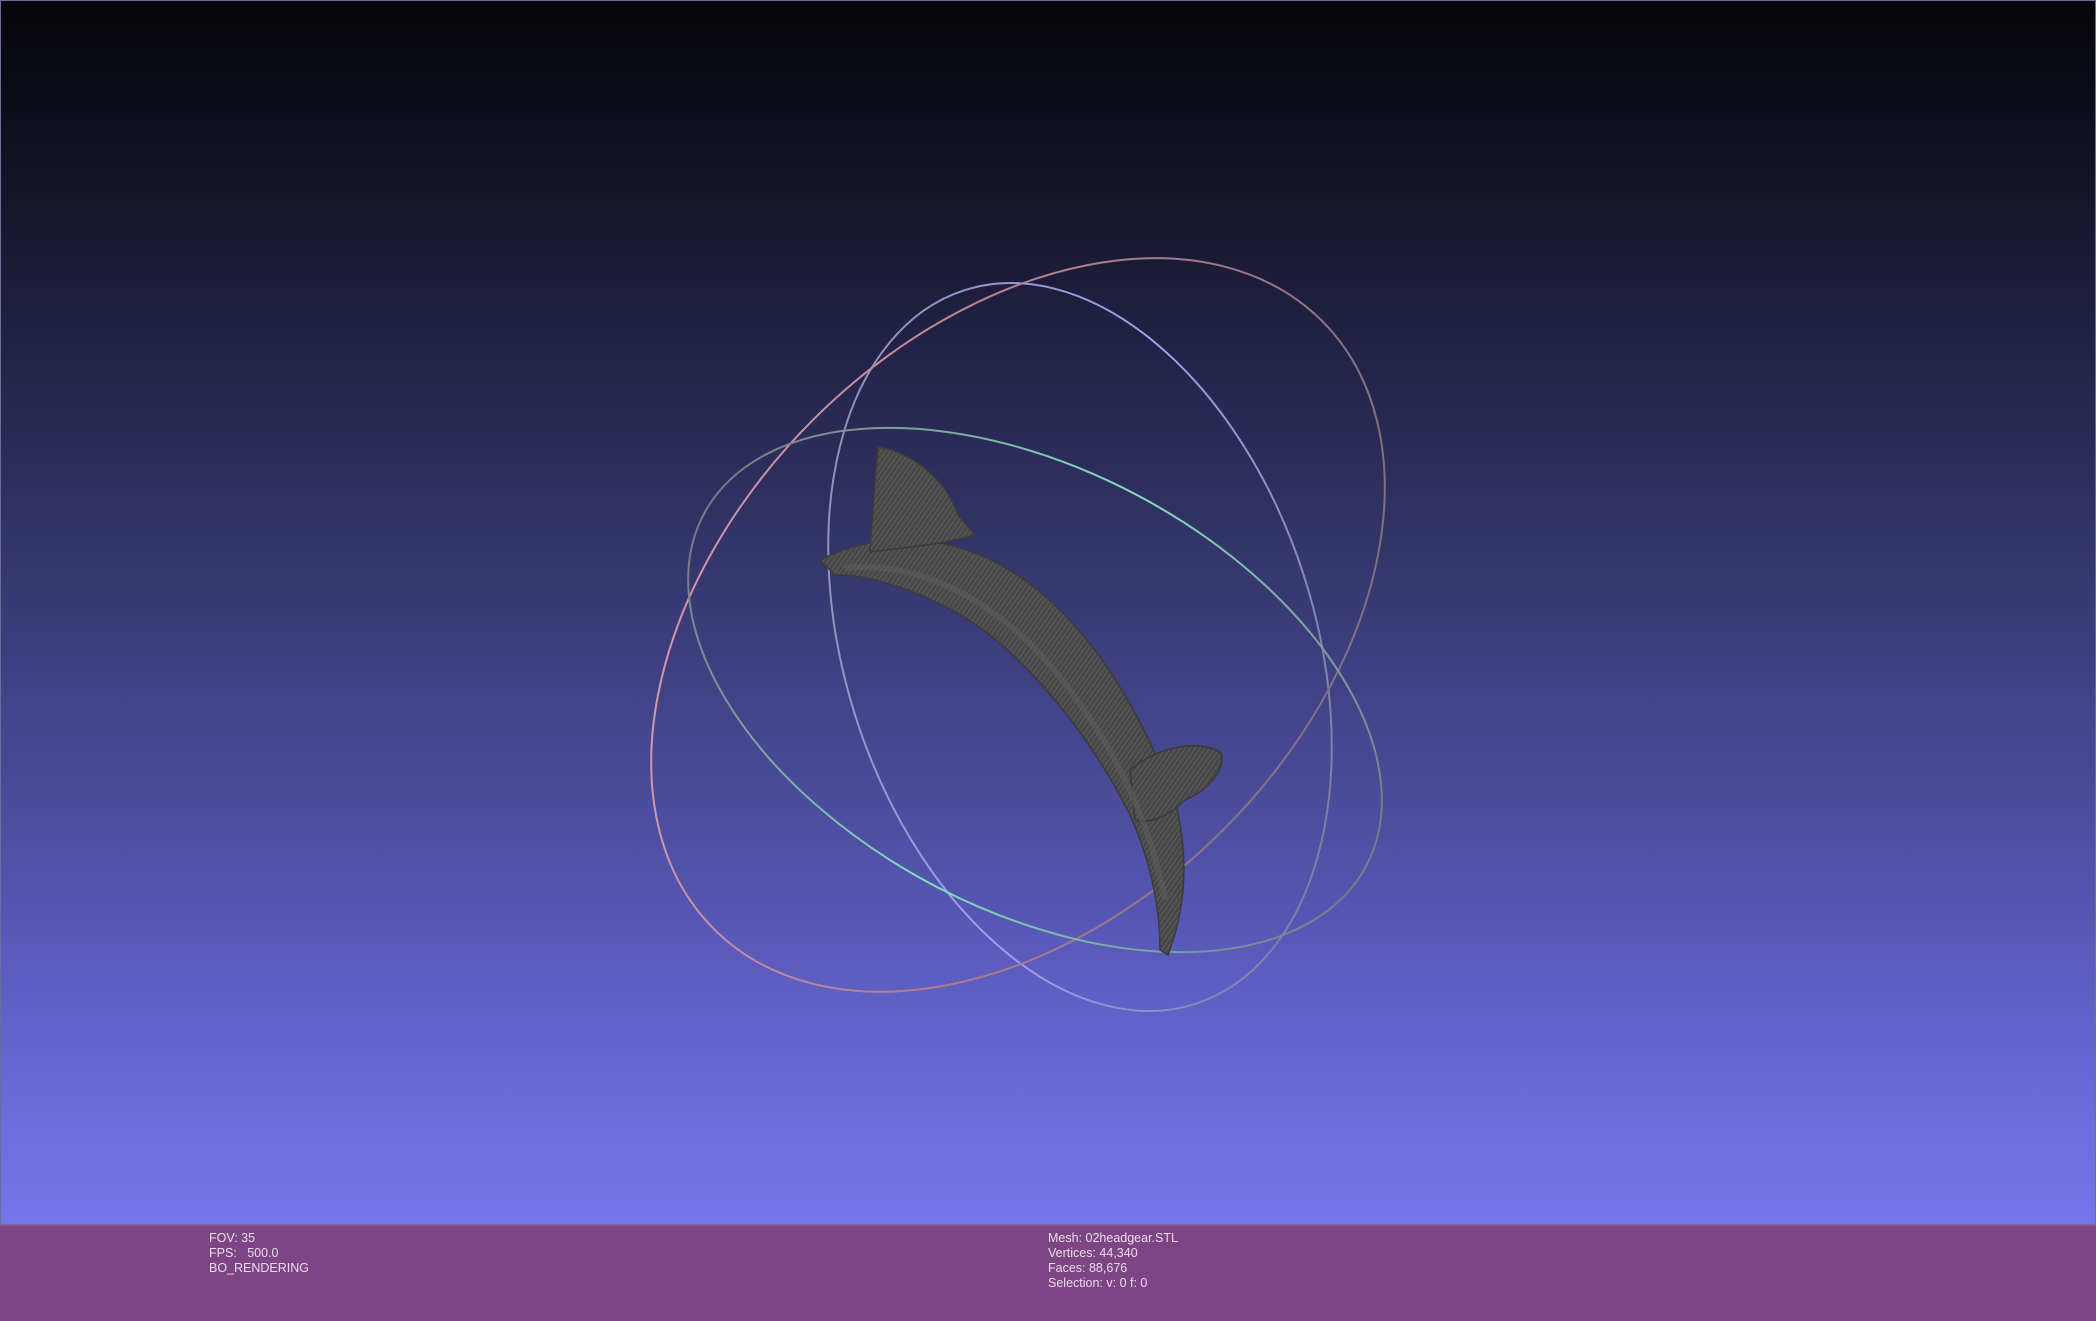 The width and height of the screenshot is (2096, 1321). Describe the element at coordinates (1113, 1238) in the screenshot. I see `mesh-name-label: Mesh: 02headgear.STL` at that location.